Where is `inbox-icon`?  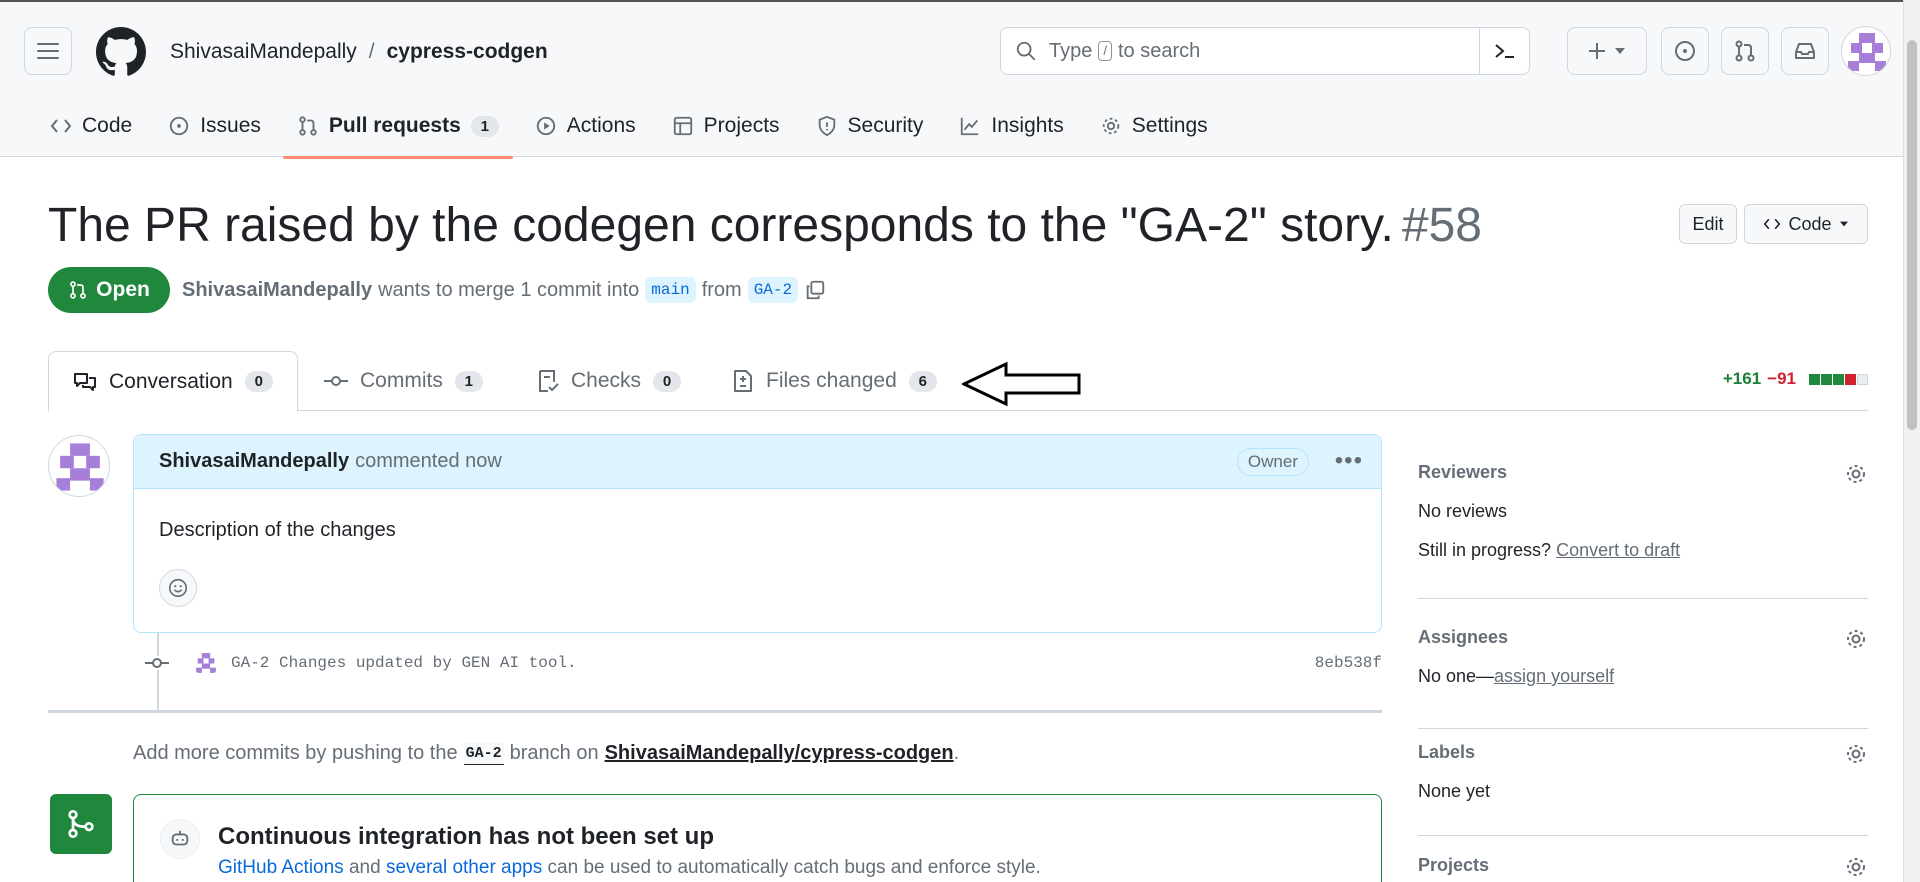 inbox-icon is located at coordinates (1805, 51).